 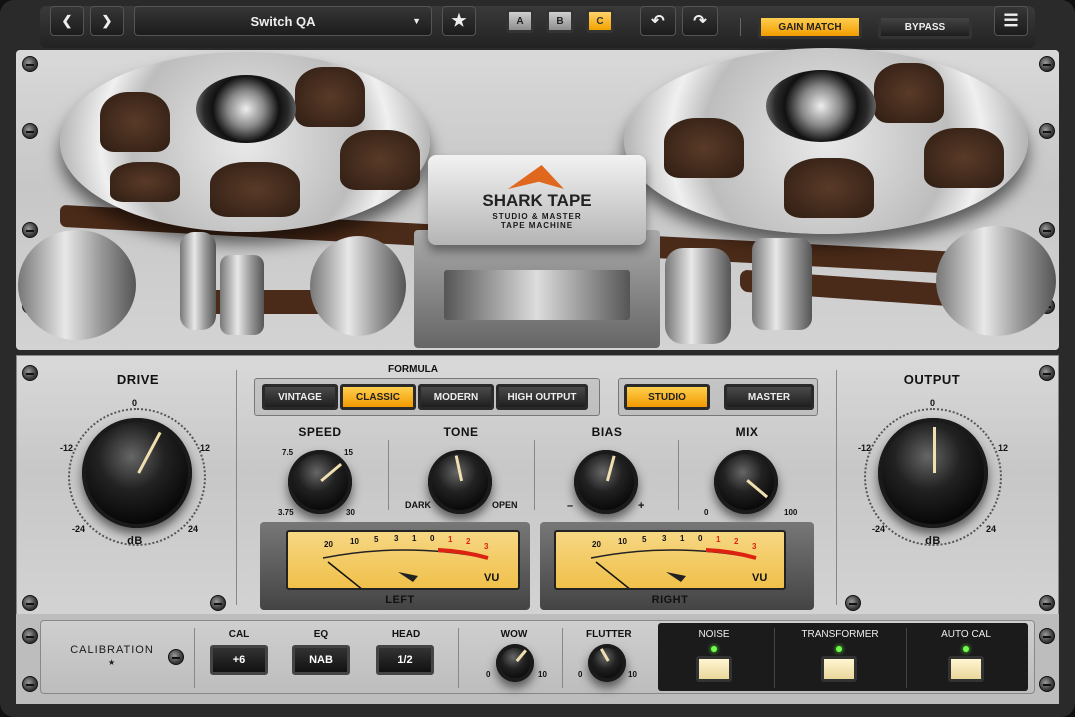 What do you see at coordinates (925, 27) in the screenshot?
I see `bypass-button: BYPASS` at bounding box center [925, 27].